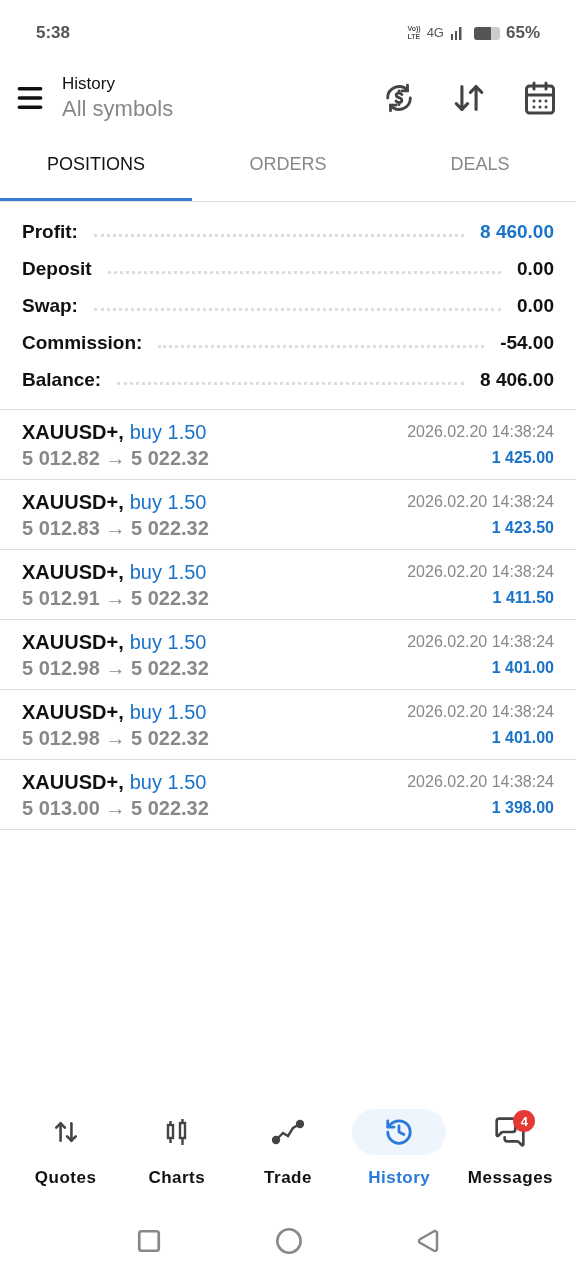  I want to click on summary-label: Commission:, so click(82, 343).